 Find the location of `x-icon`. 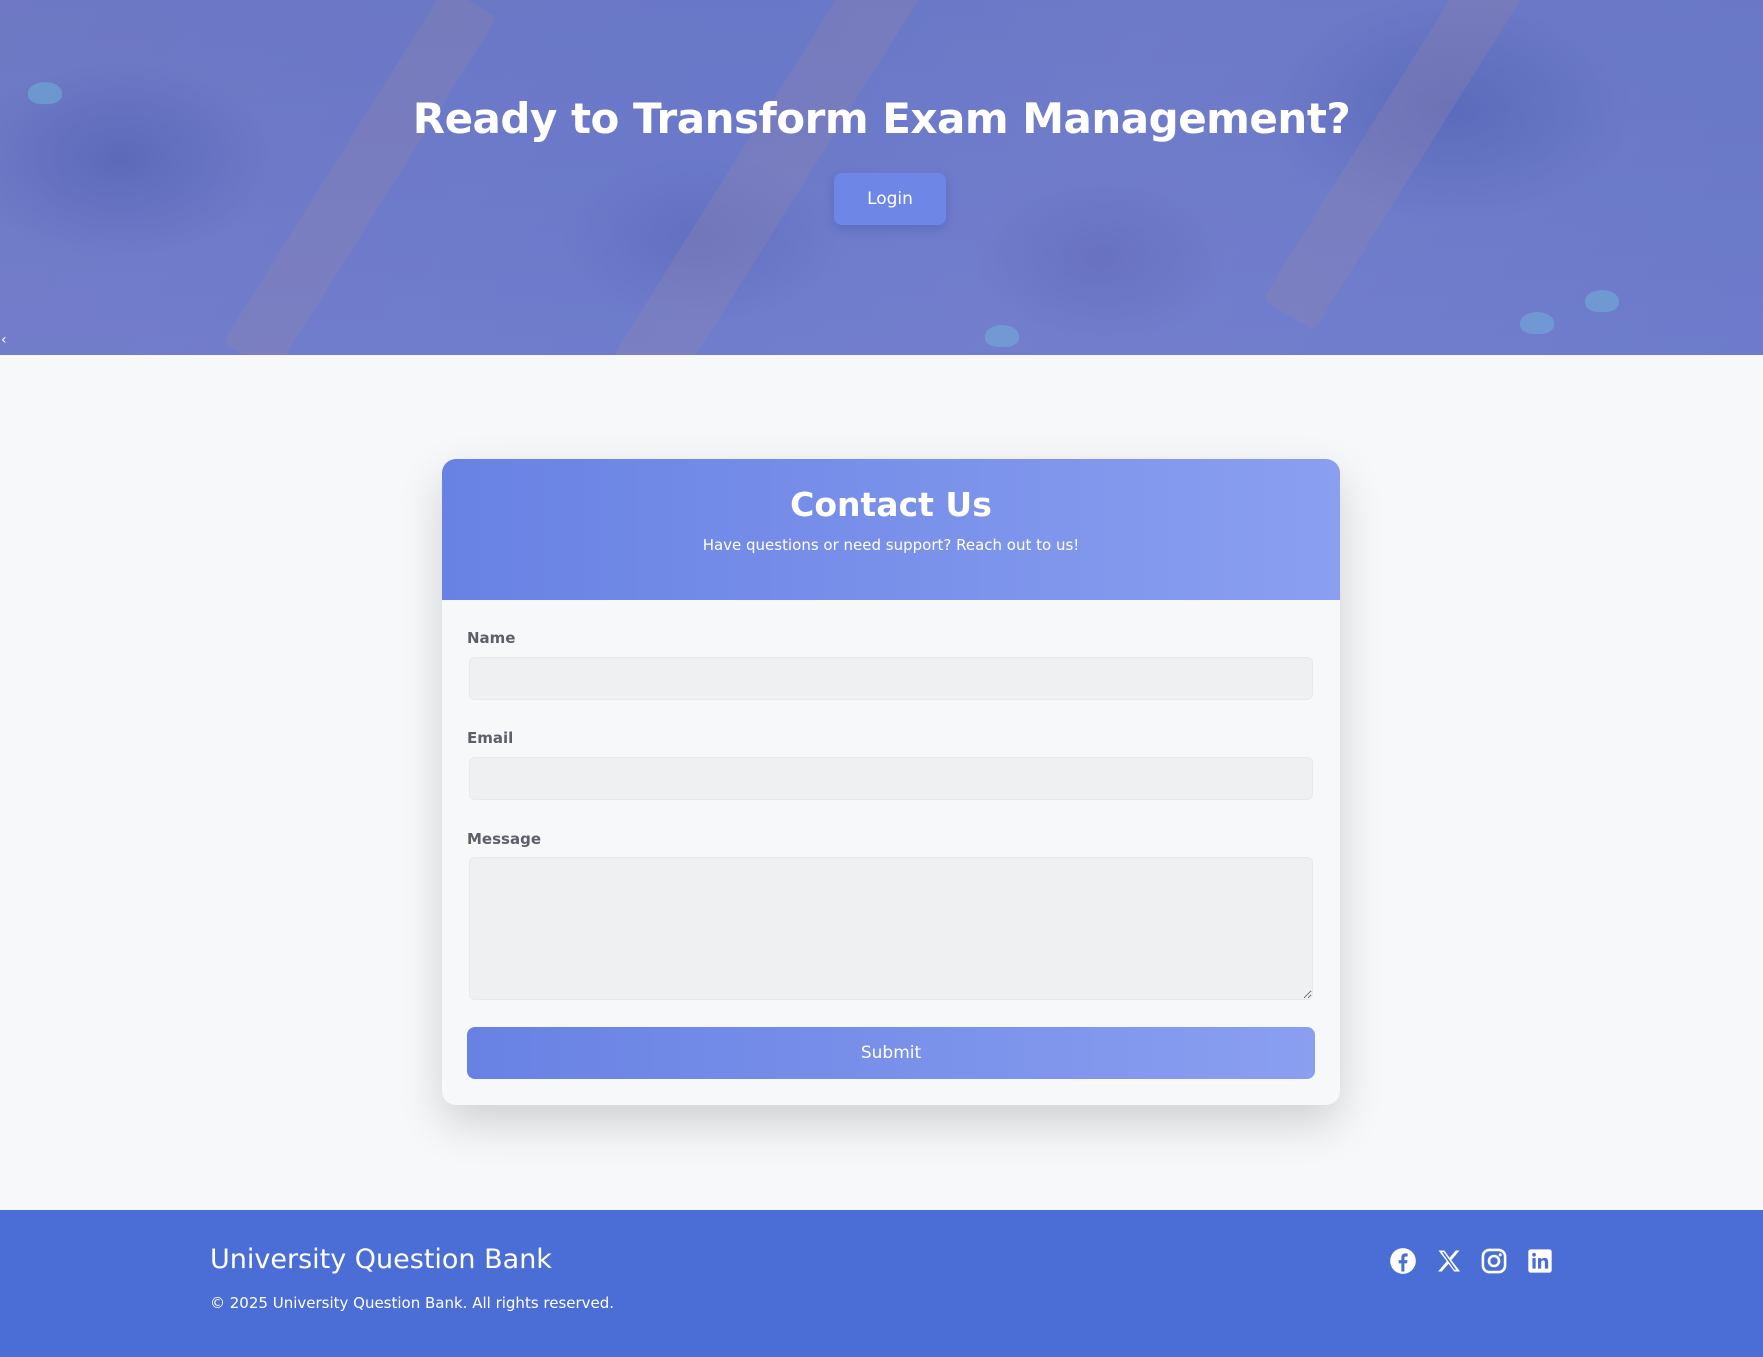

x-icon is located at coordinates (1449, 1261).